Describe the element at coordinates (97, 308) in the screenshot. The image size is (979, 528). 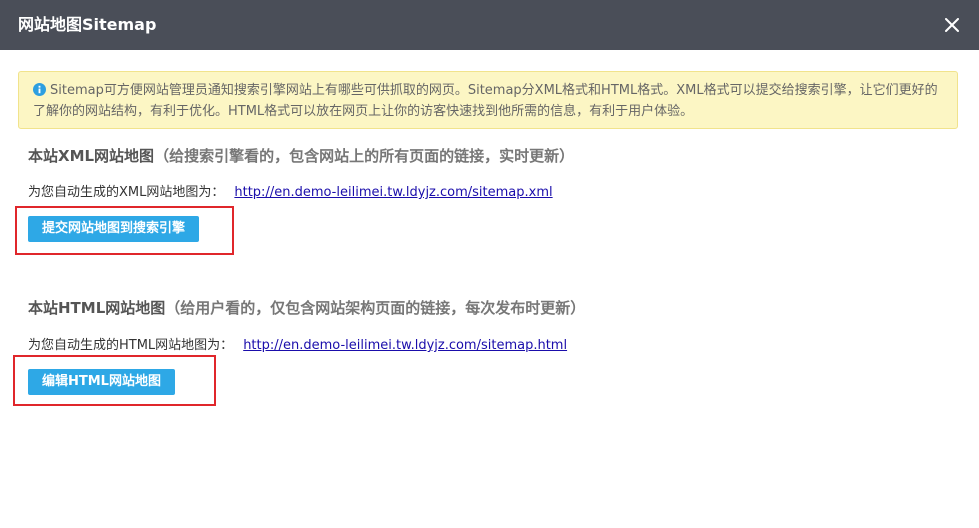
I see `html-heading-title: 本站HTML网站地图` at that location.